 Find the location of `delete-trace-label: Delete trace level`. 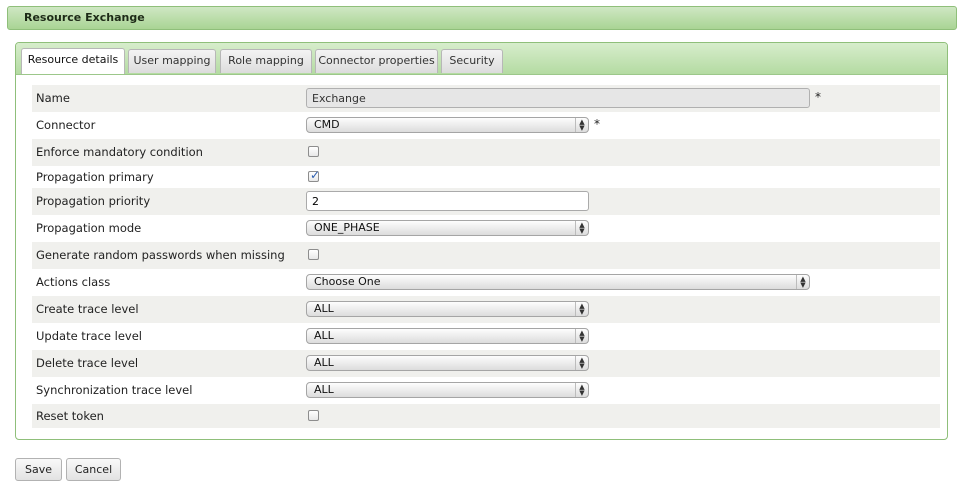

delete-trace-label: Delete trace level is located at coordinates (87, 363).